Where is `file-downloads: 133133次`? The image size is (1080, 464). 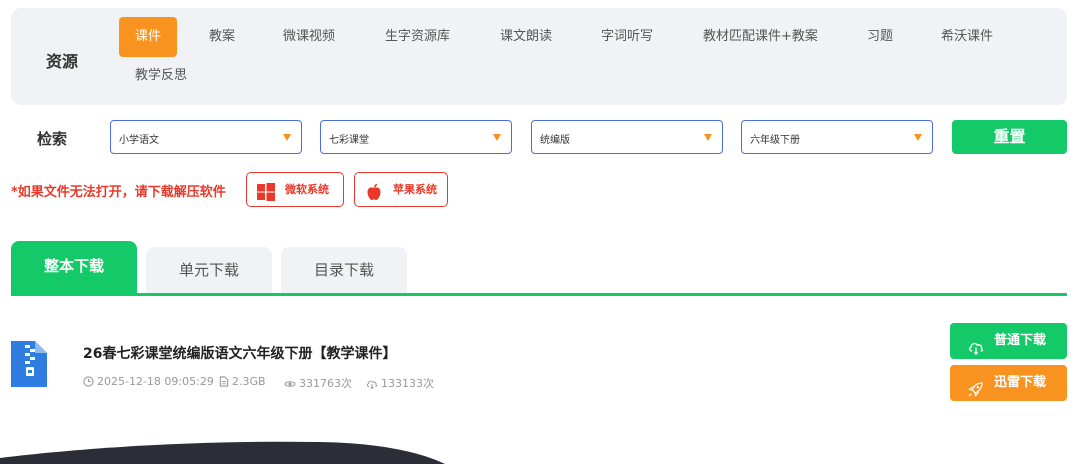
file-downloads: 133133次 is located at coordinates (400, 383).